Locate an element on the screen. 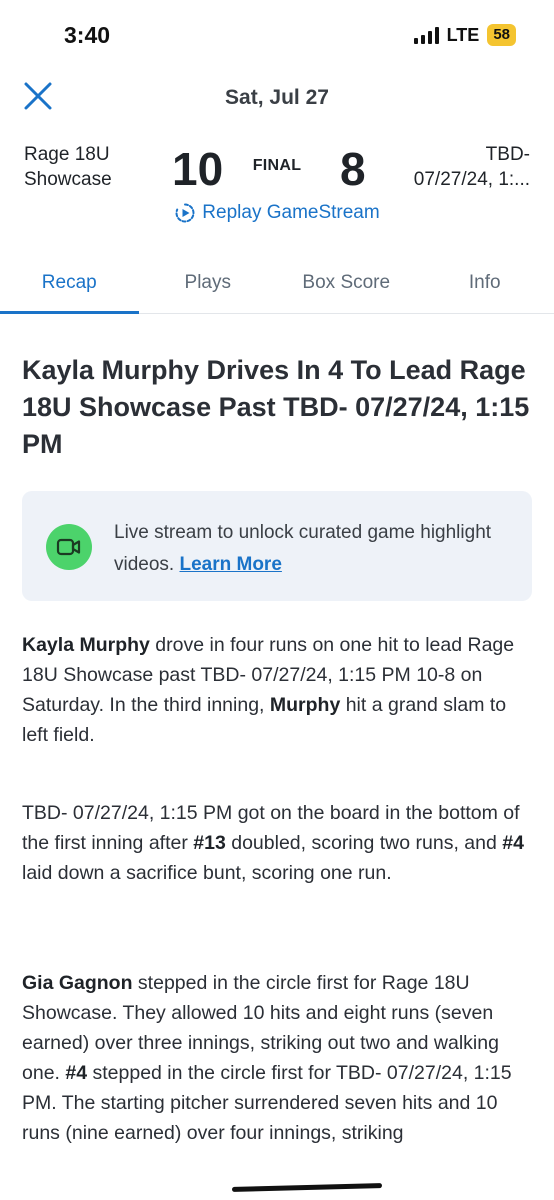 Image resolution: width=554 pixels, height=1200 pixels. paragraph-text: doubled, scoring two runs, and is located at coordinates (364, 843).